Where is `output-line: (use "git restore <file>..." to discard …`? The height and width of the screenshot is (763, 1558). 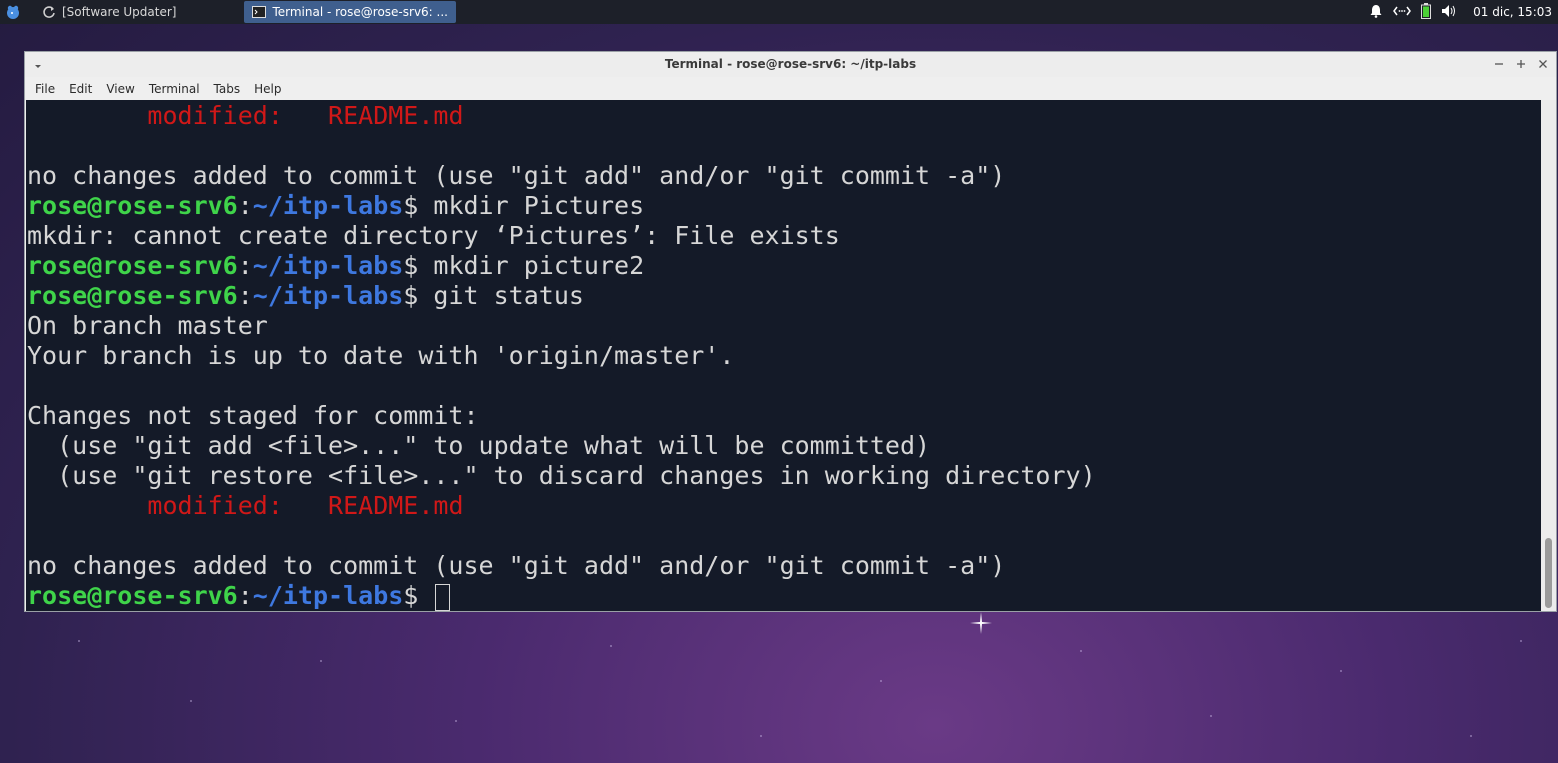 output-line: (use "git restore <file>..." to discard … is located at coordinates (561, 476).